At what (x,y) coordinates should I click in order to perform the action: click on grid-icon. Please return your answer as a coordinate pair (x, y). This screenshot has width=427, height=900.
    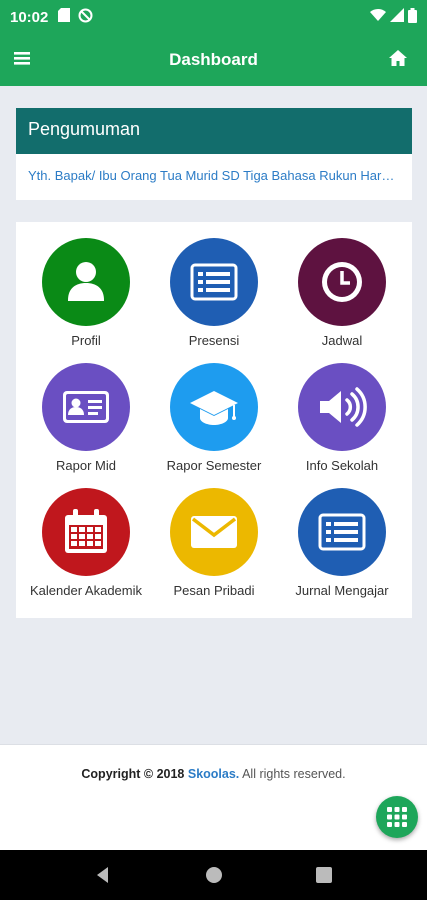
    Looking at the image, I should click on (397, 817).